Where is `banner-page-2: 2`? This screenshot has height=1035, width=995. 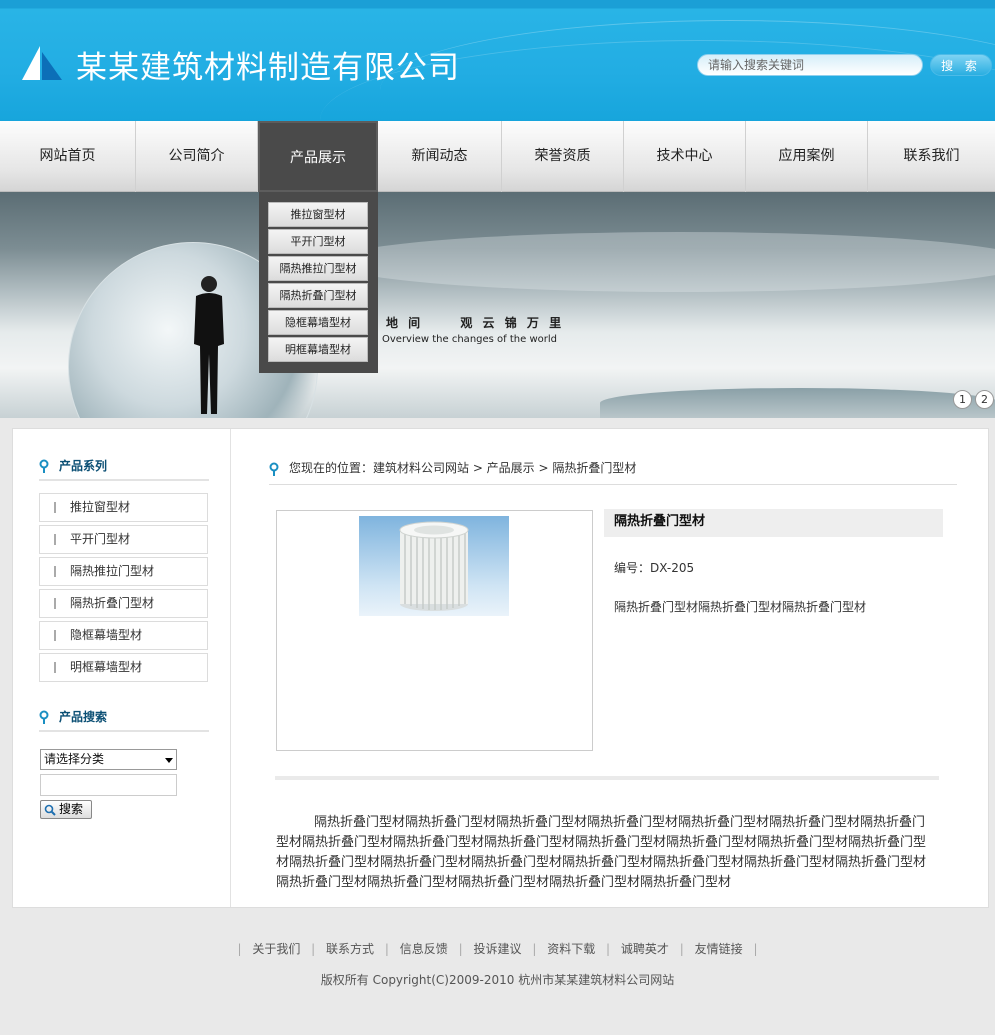 banner-page-2: 2 is located at coordinates (984, 399).